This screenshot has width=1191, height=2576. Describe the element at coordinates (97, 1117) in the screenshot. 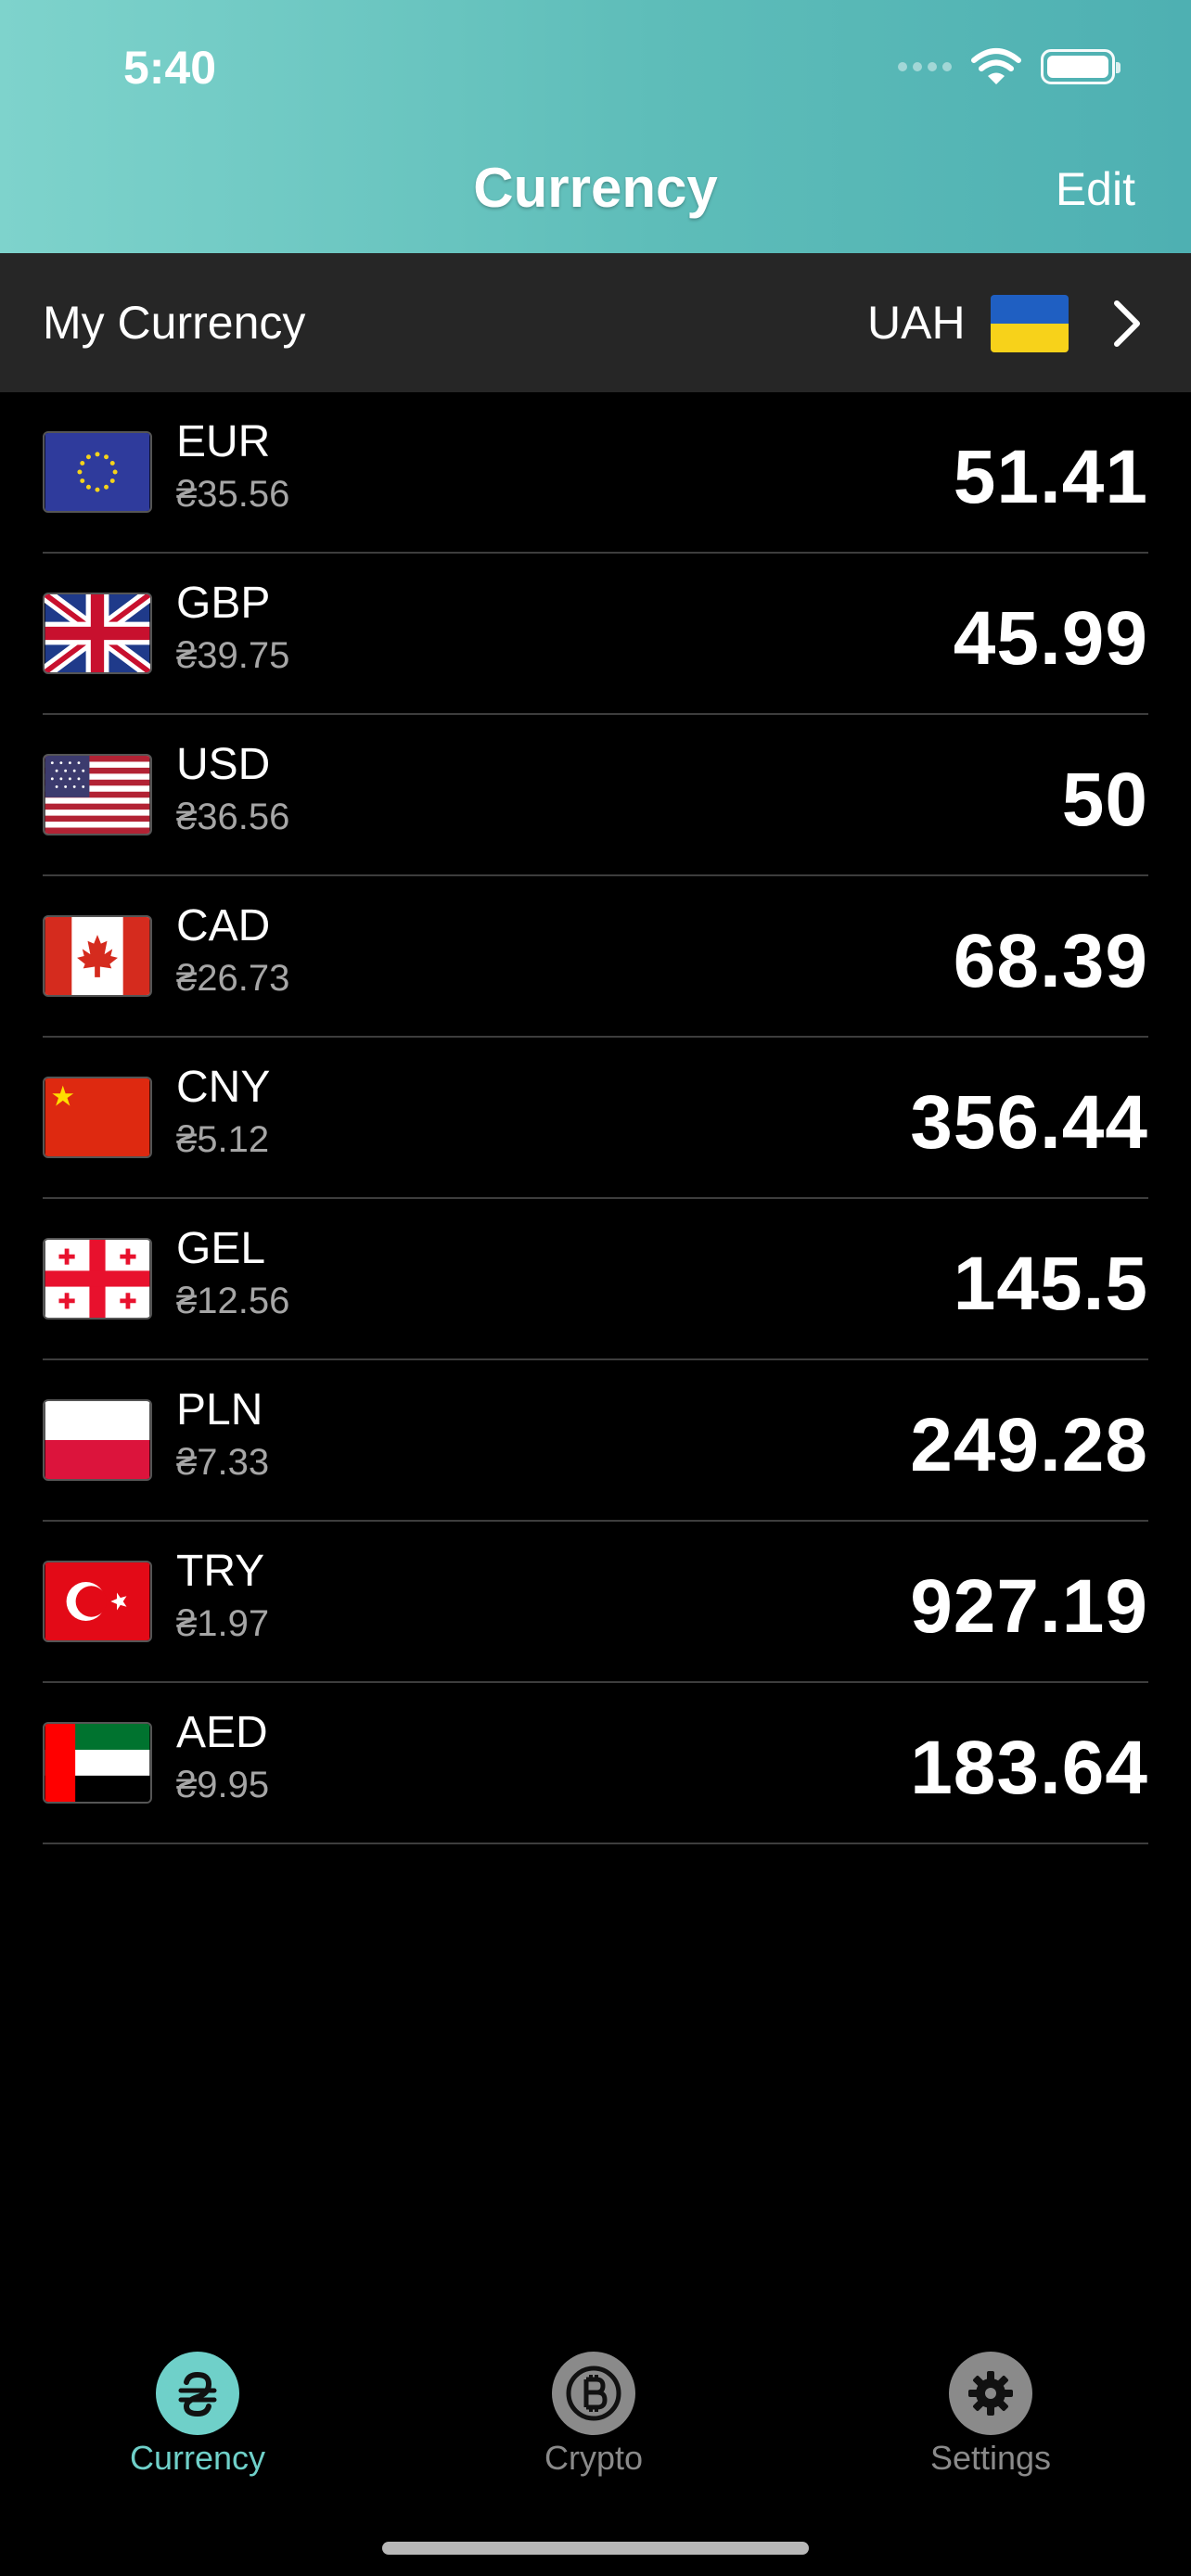

I see `china-flag-icon` at that location.